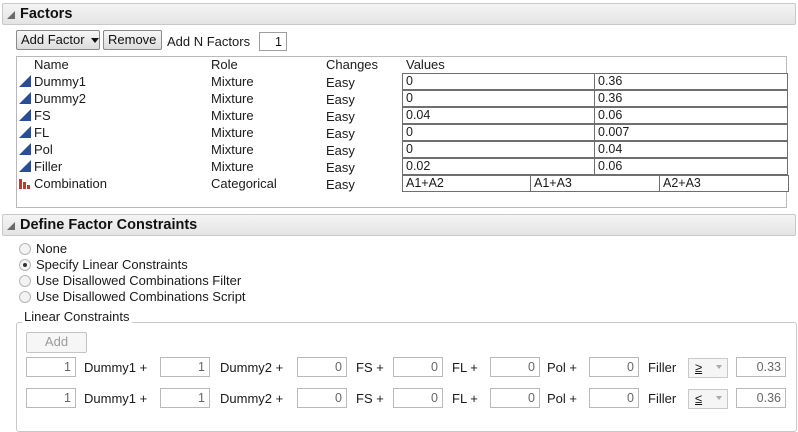 The height and width of the screenshot is (432, 798). I want to click on factor-name: Combination, so click(70, 183).